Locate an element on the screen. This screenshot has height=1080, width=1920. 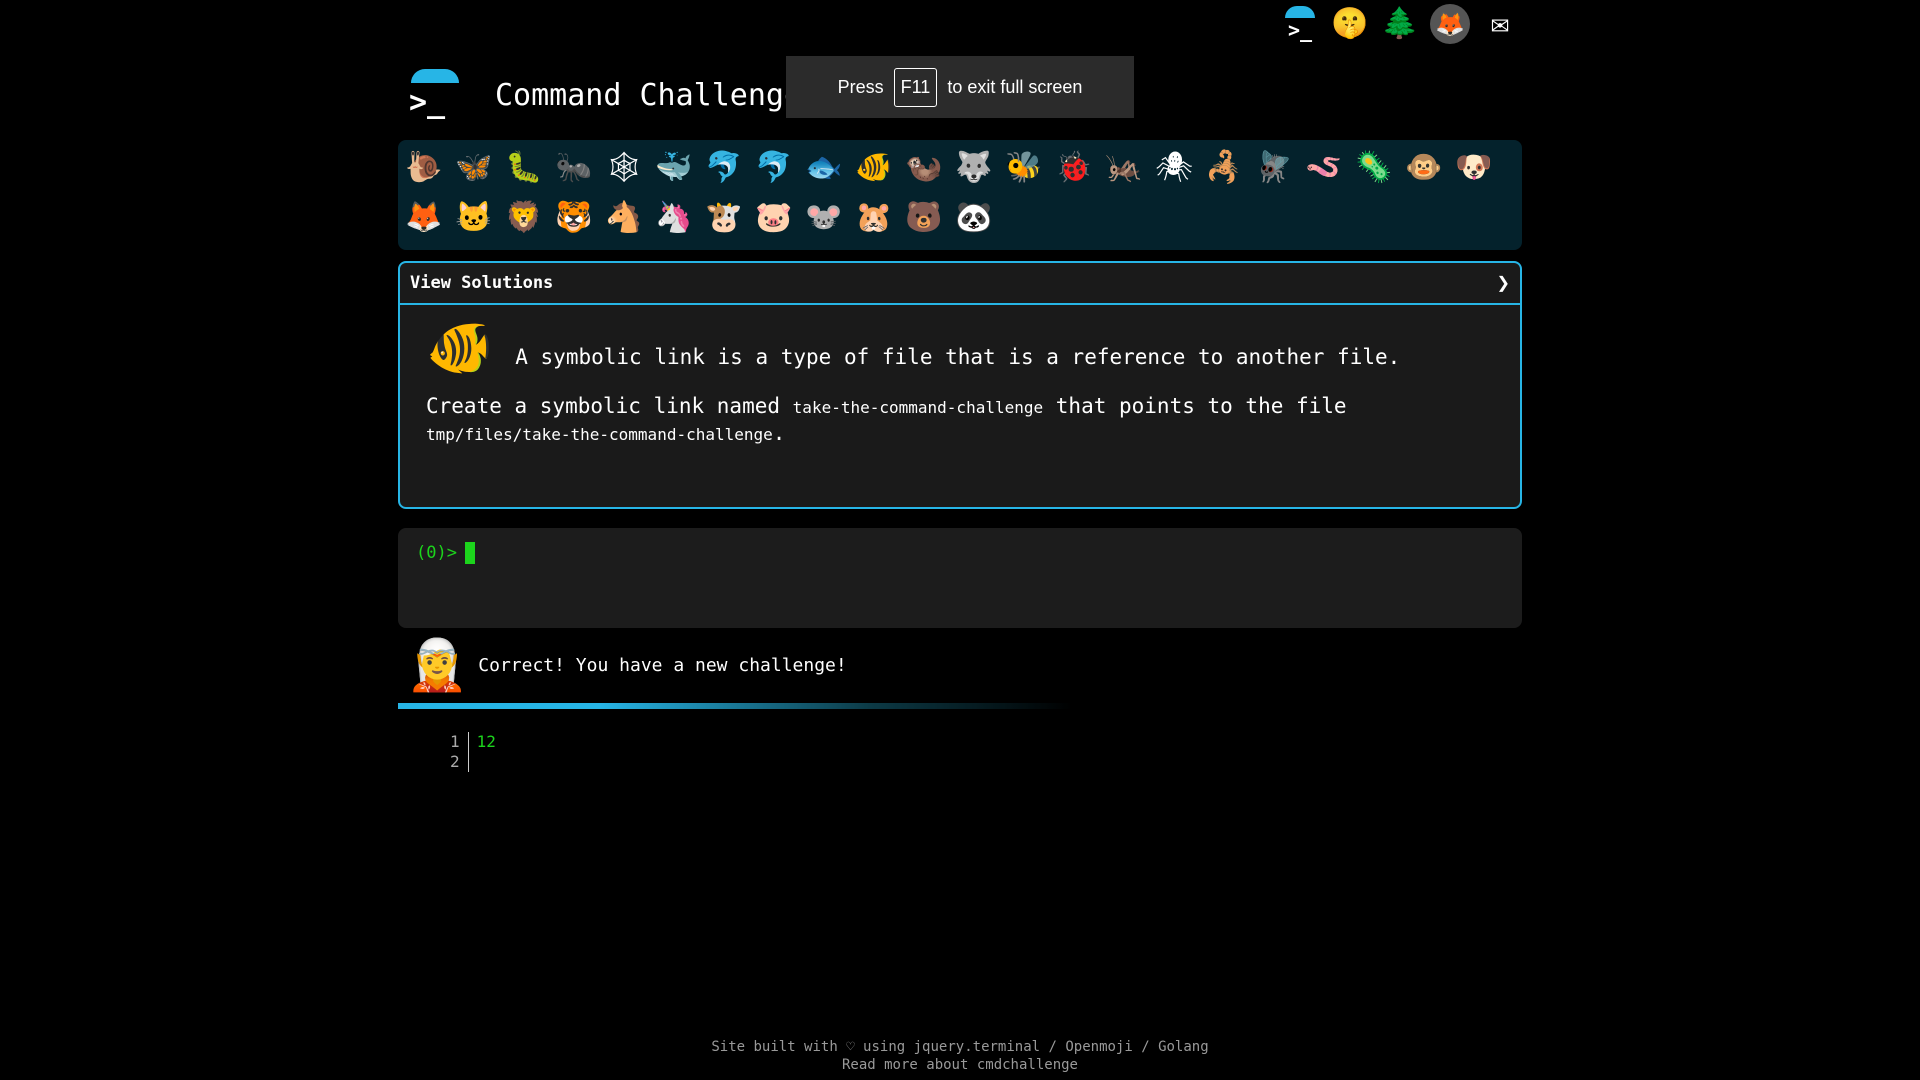
animal-challenge-icon: 🦠 is located at coordinates (1374, 168).